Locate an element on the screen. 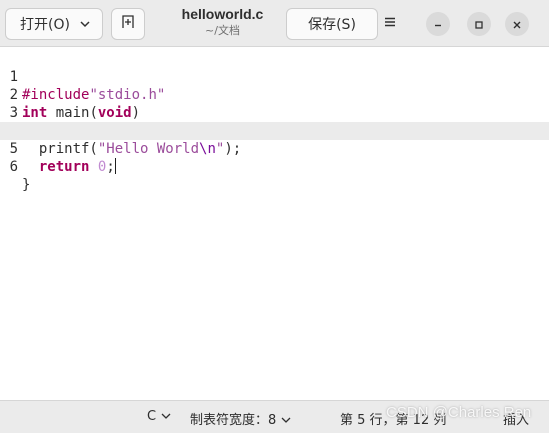 The image size is (549, 433). open-button-label: 打开(O) is located at coordinates (45, 25).